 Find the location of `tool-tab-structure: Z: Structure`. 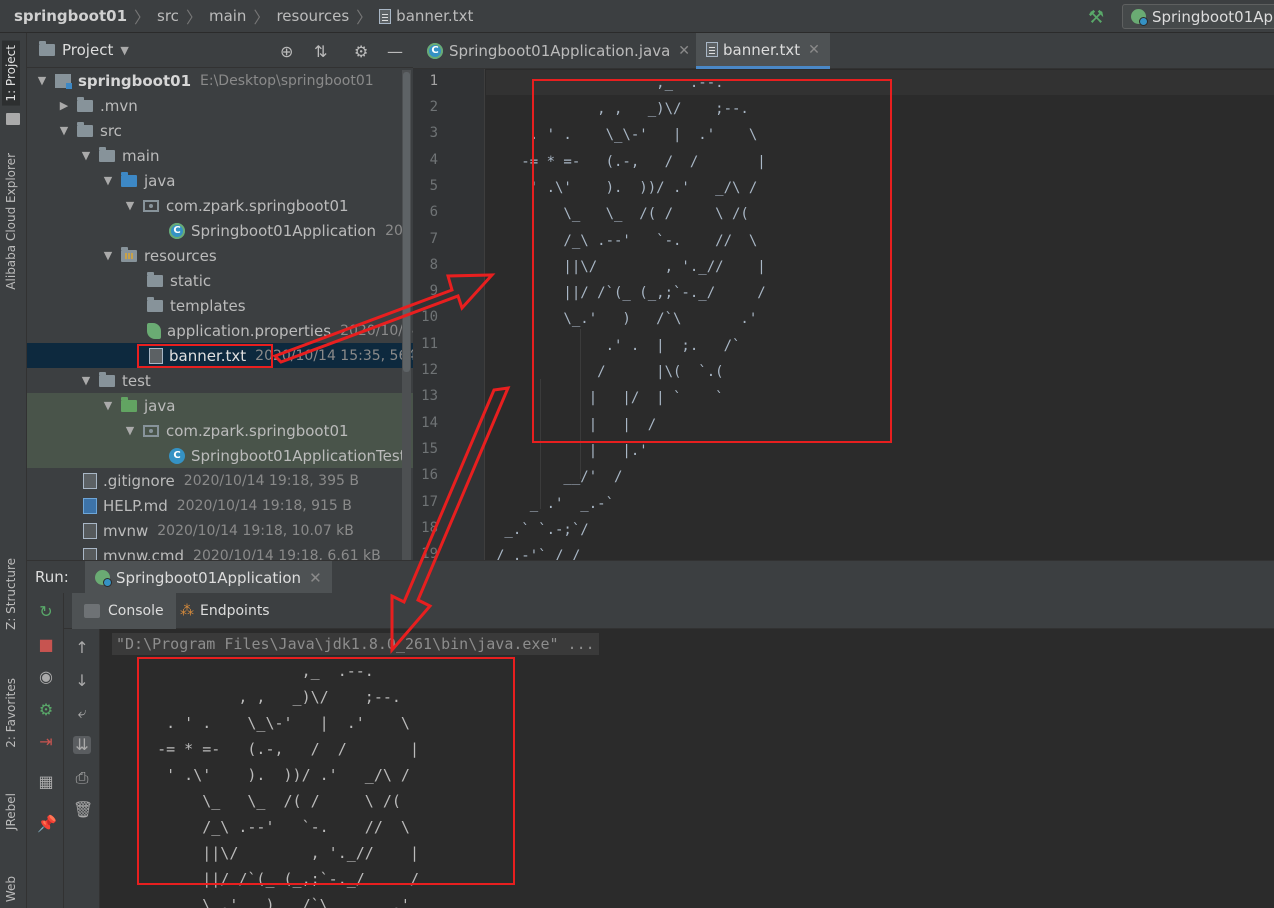

tool-tab-structure: Z: Structure is located at coordinates (11, 594).